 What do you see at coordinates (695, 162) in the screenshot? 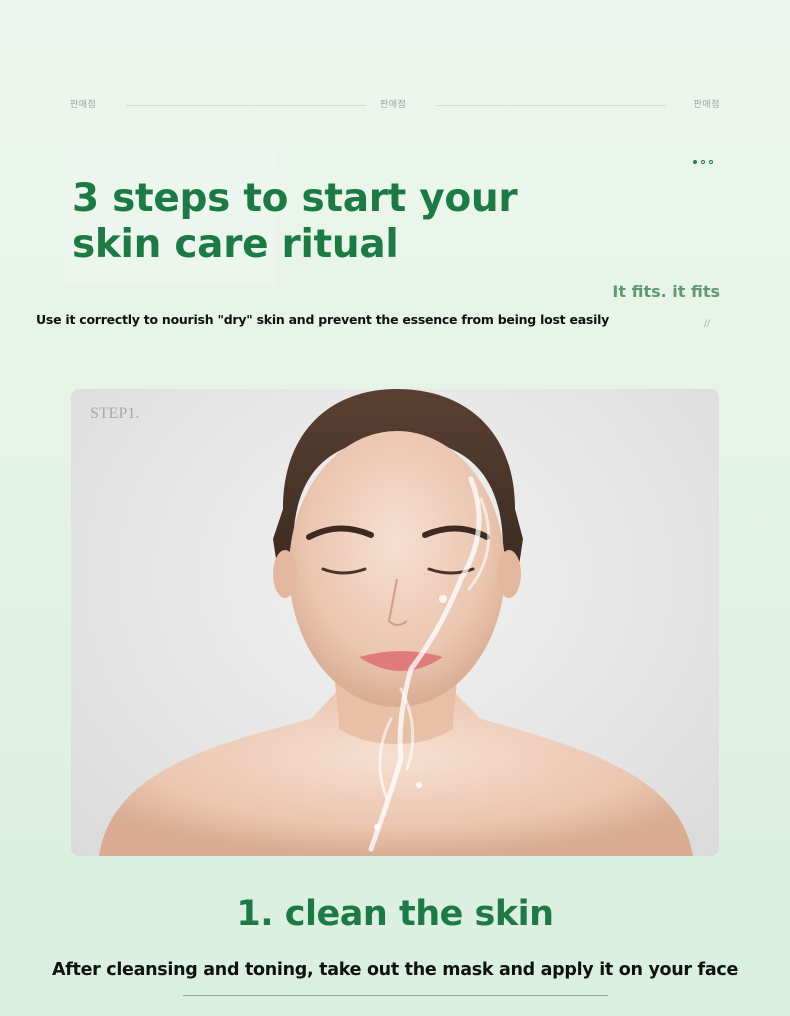
I see `pagination-dot-active` at bounding box center [695, 162].